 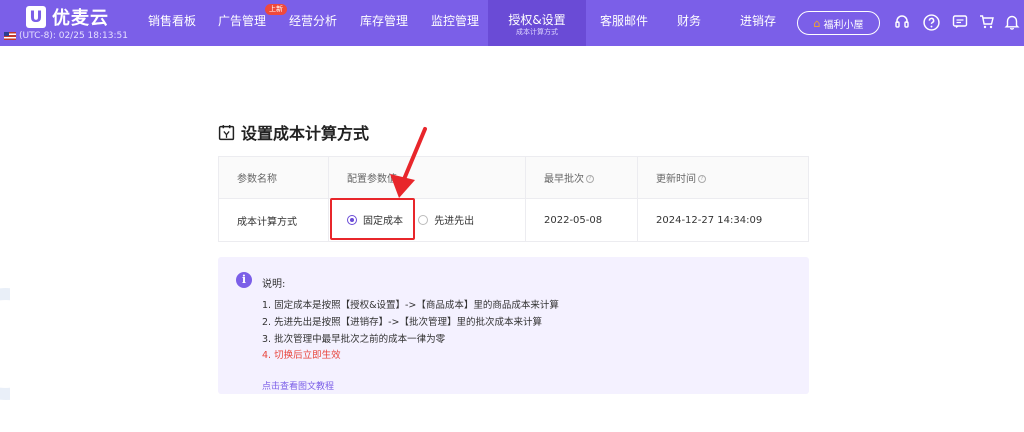 I want to click on calendar-icon, so click(x=226, y=132).